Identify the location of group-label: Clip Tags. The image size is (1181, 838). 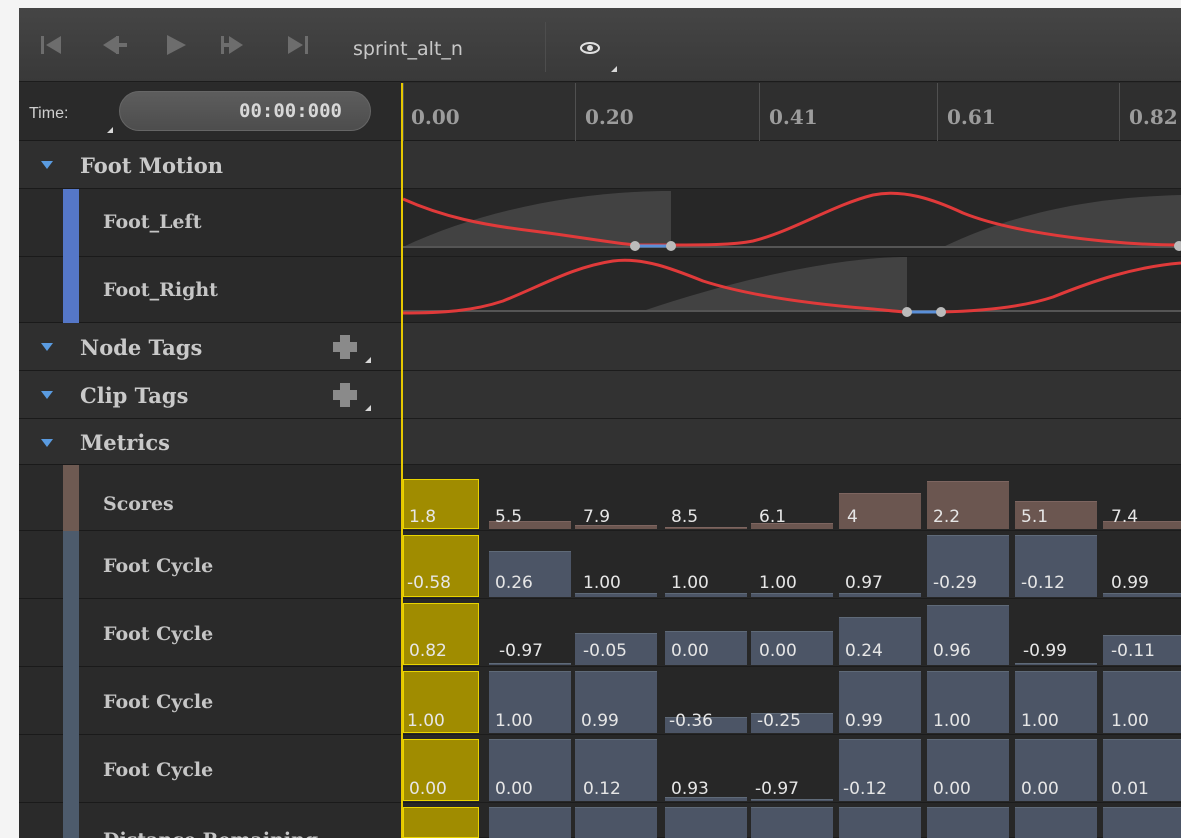
(134, 395).